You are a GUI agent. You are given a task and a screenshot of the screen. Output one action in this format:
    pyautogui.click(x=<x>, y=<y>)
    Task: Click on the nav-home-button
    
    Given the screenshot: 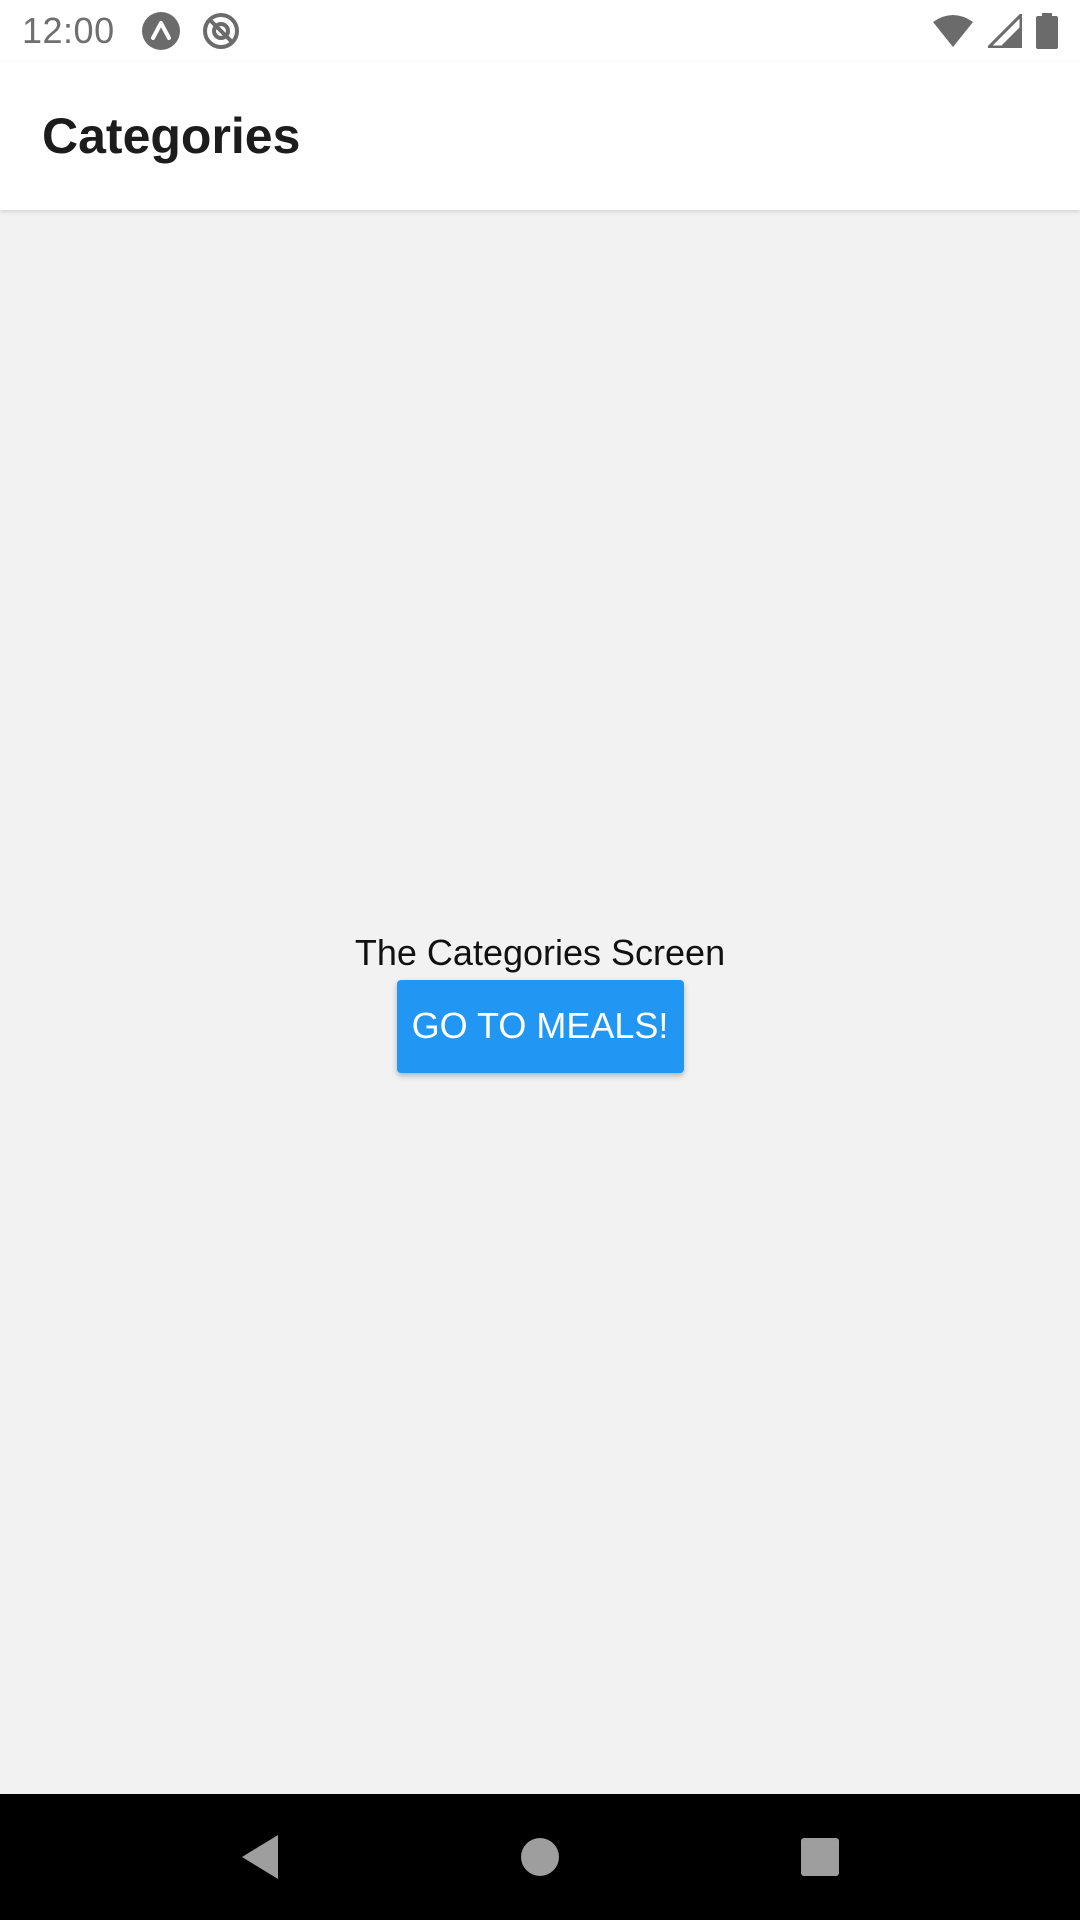 What is the action you would take?
    pyautogui.click(x=540, y=1857)
    